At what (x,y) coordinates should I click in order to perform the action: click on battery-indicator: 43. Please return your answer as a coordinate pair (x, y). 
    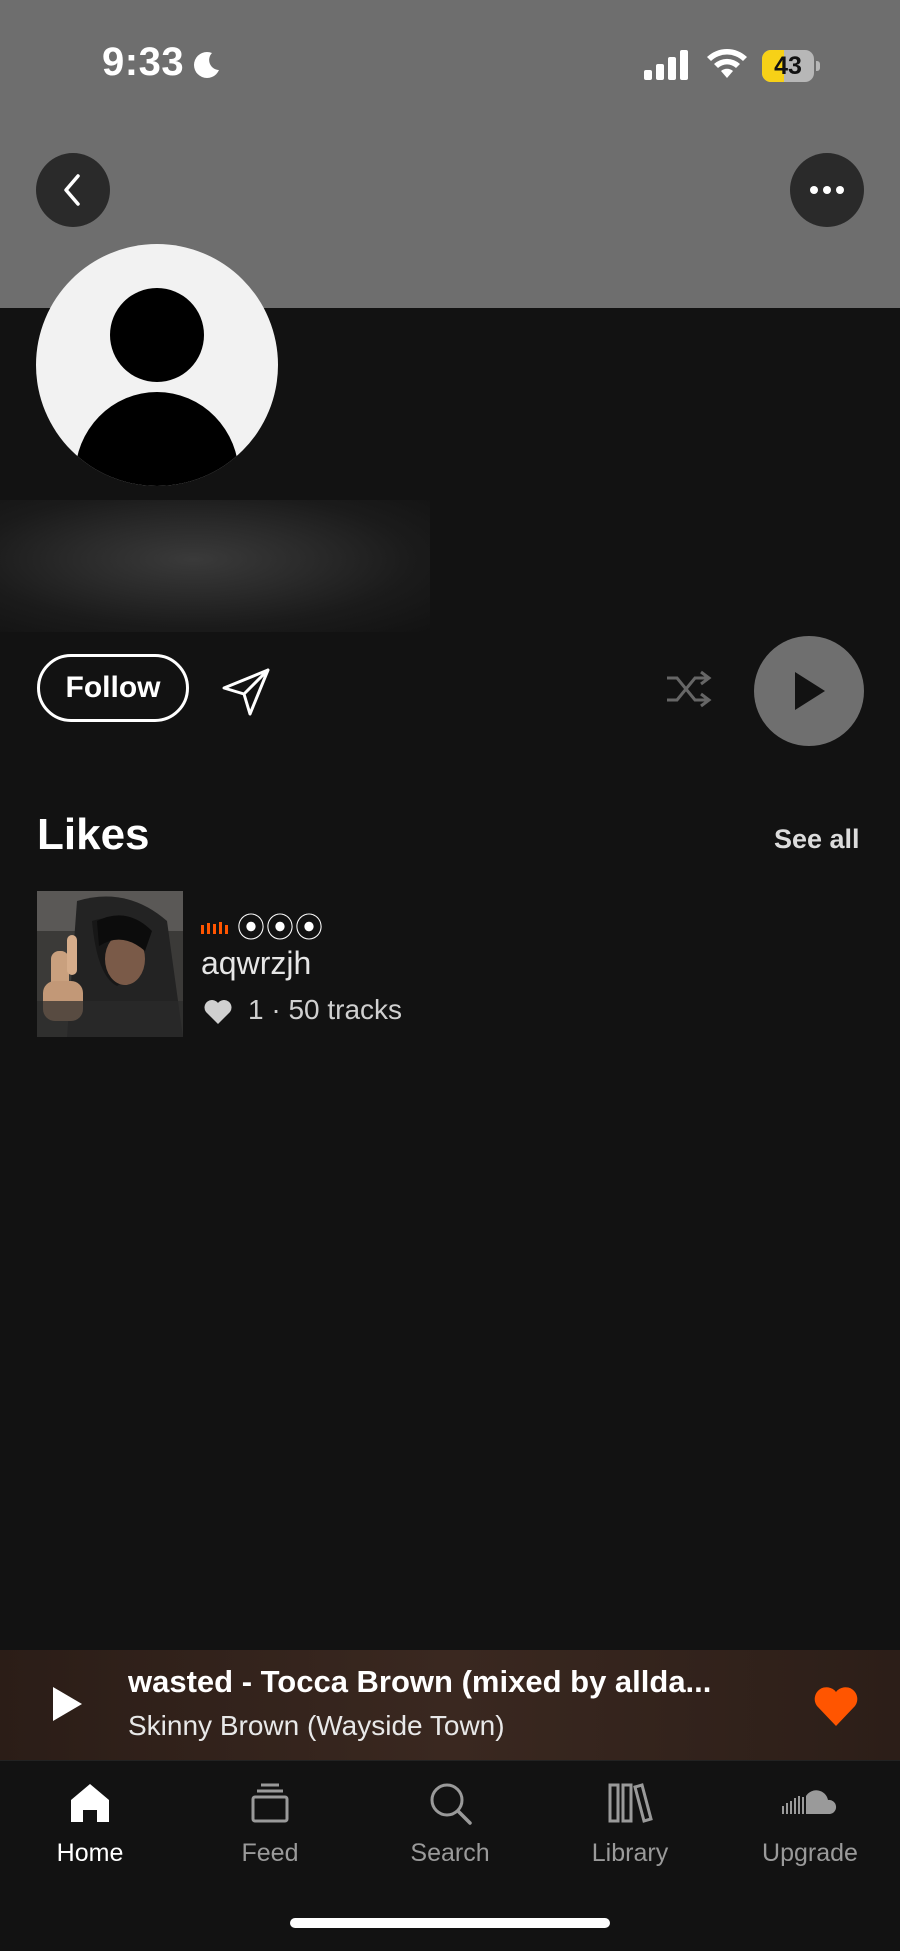
    Looking at the image, I should click on (791, 66).